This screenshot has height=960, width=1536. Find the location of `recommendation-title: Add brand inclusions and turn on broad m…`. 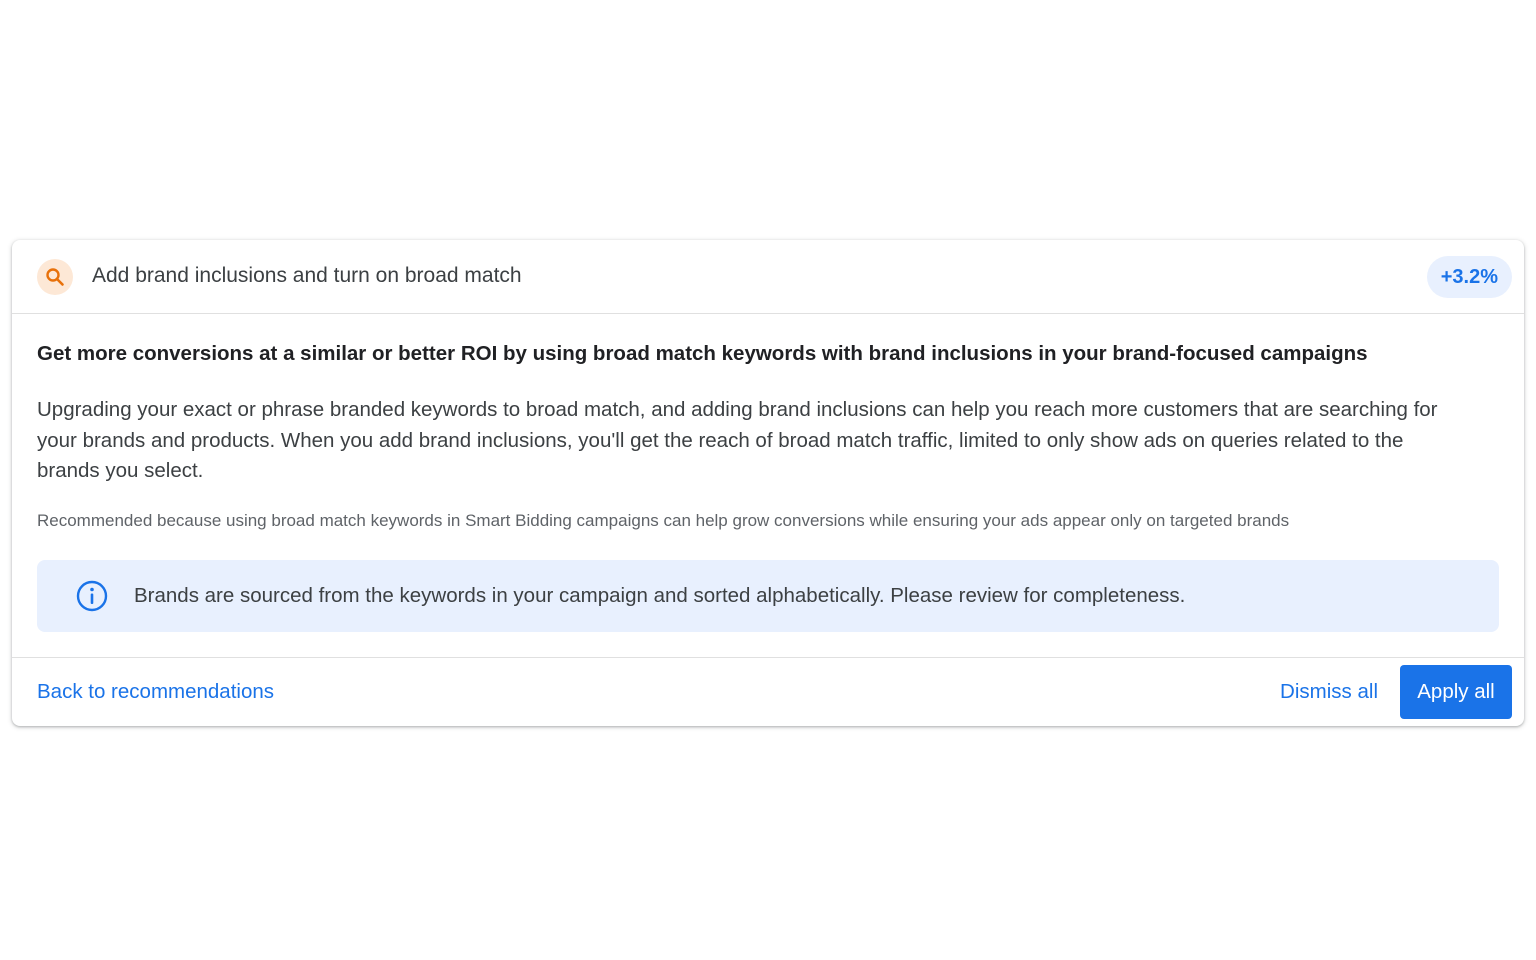

recommendation-title: Add brand inclusions and turn on broad m… is located at coordinates (307, 275).